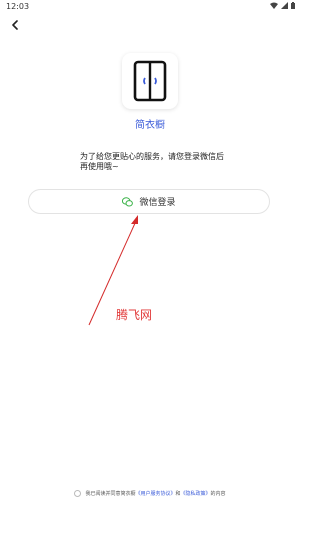  Describe the element at coordinates (293, 5) in the screenshot. I see `battery-icon` at that location.